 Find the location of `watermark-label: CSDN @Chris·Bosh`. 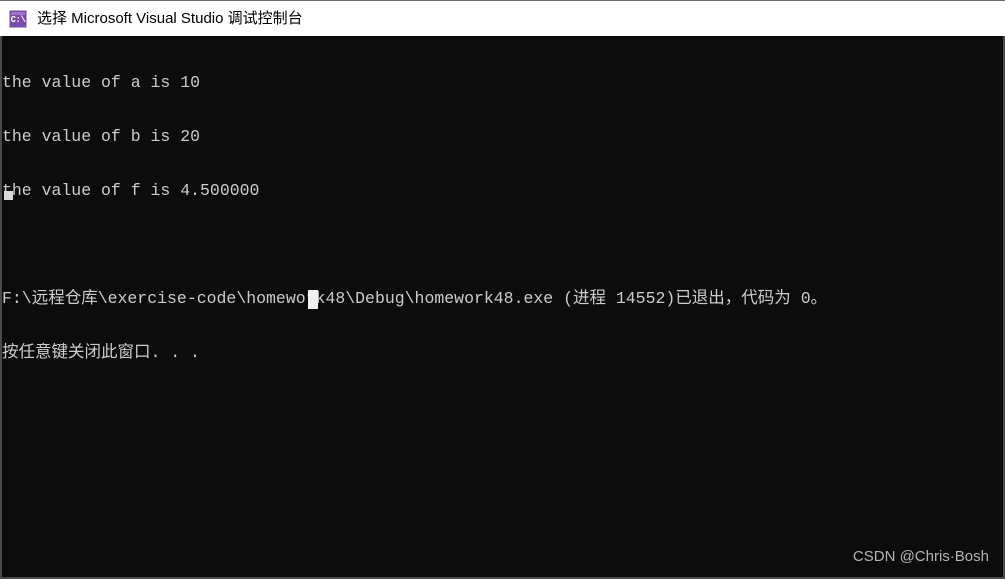

watermark-label: CSDN @Chris·Bosh is located at coordinates (920, 556).